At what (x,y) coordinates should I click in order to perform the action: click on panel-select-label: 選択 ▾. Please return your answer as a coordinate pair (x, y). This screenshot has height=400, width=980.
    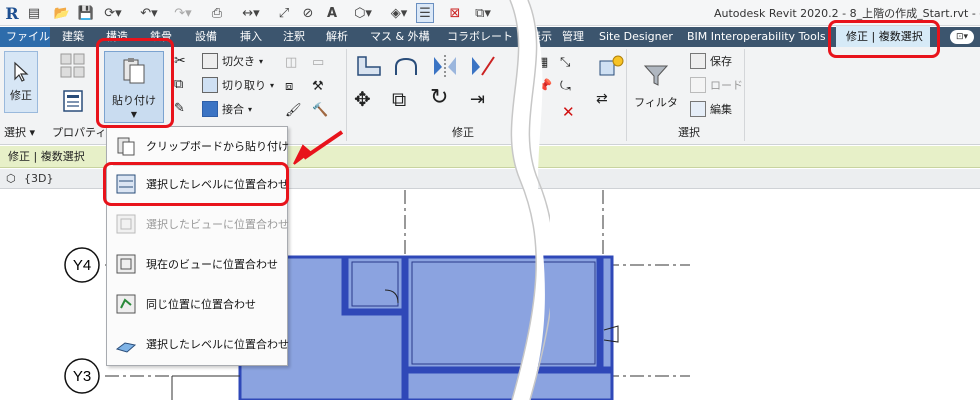
    Looking at the image, I should click on (19, 133).